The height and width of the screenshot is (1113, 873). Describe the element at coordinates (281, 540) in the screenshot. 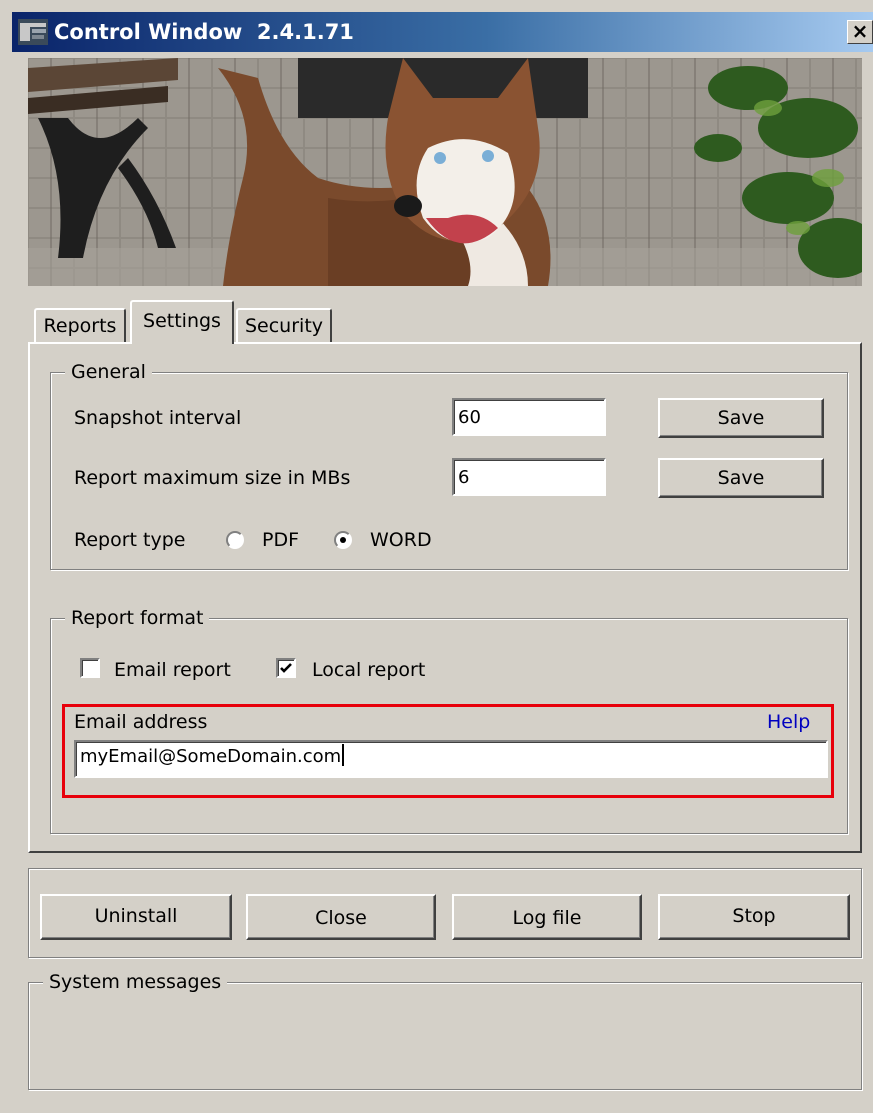

I see `radio-pdf-label: PDF` at that location.